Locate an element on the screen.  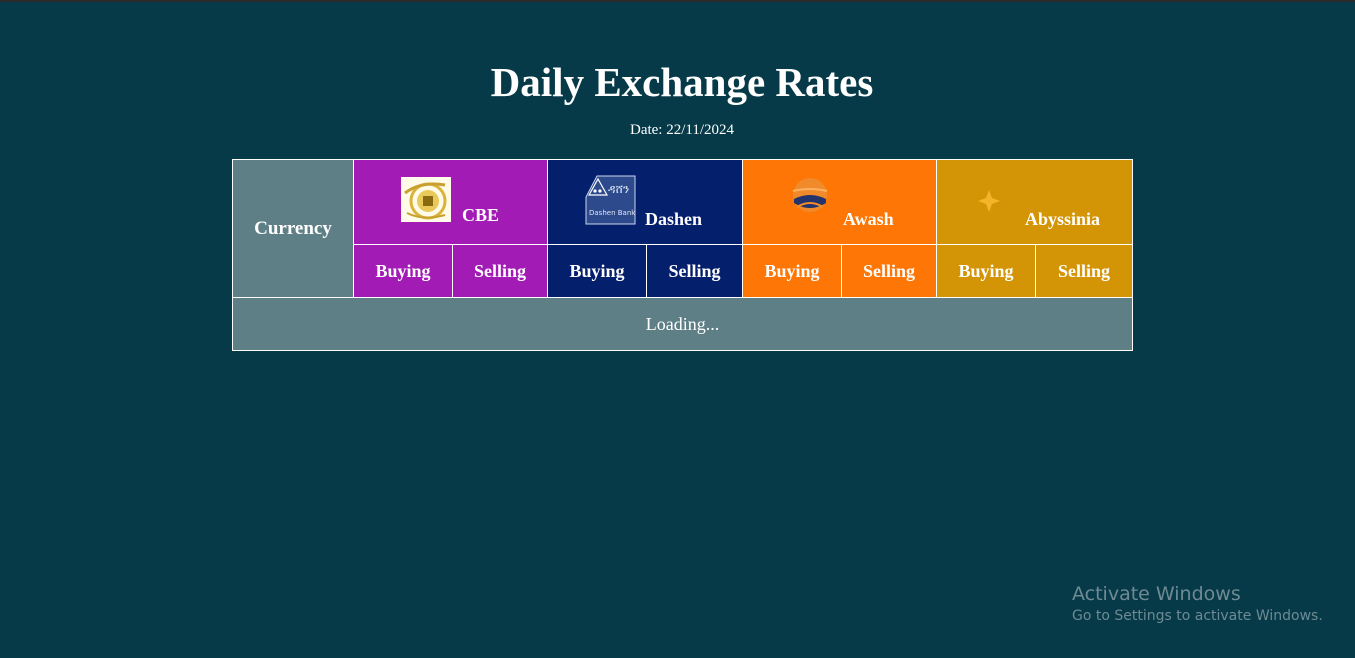
bank-name-dashen: Dashen is located at coordinates (674, 219).